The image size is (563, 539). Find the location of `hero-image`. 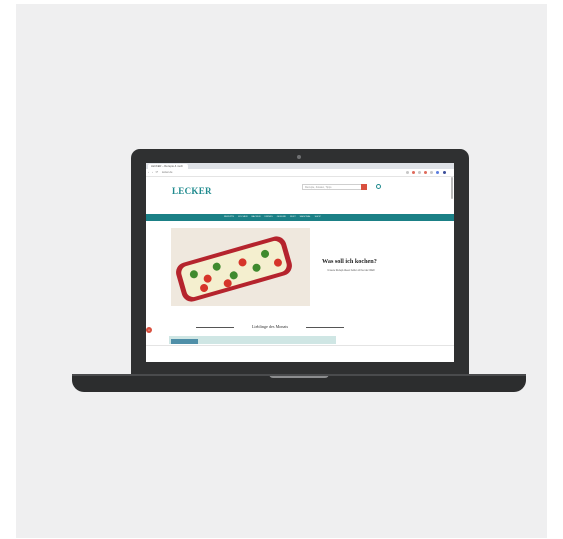

hero-image is located at coordinates (240, 267).